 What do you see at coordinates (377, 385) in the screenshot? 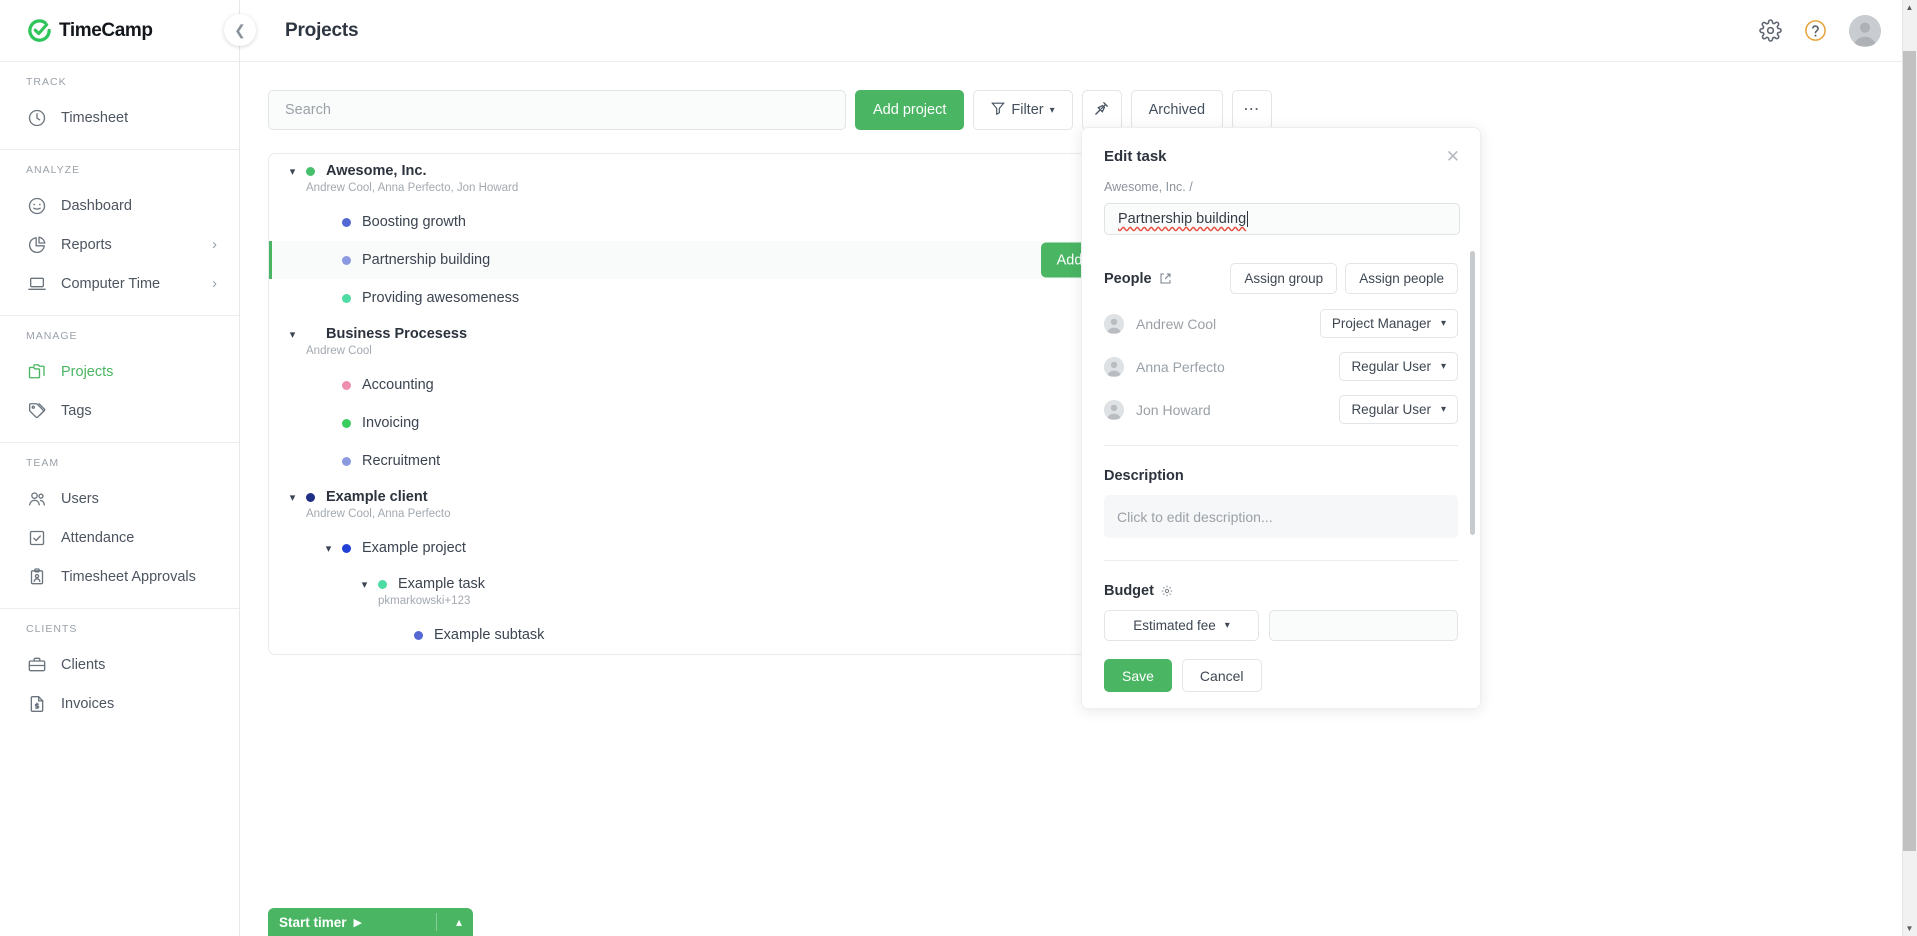
I see `tree-row-main: Accounting` at bounding box center [377, 385].